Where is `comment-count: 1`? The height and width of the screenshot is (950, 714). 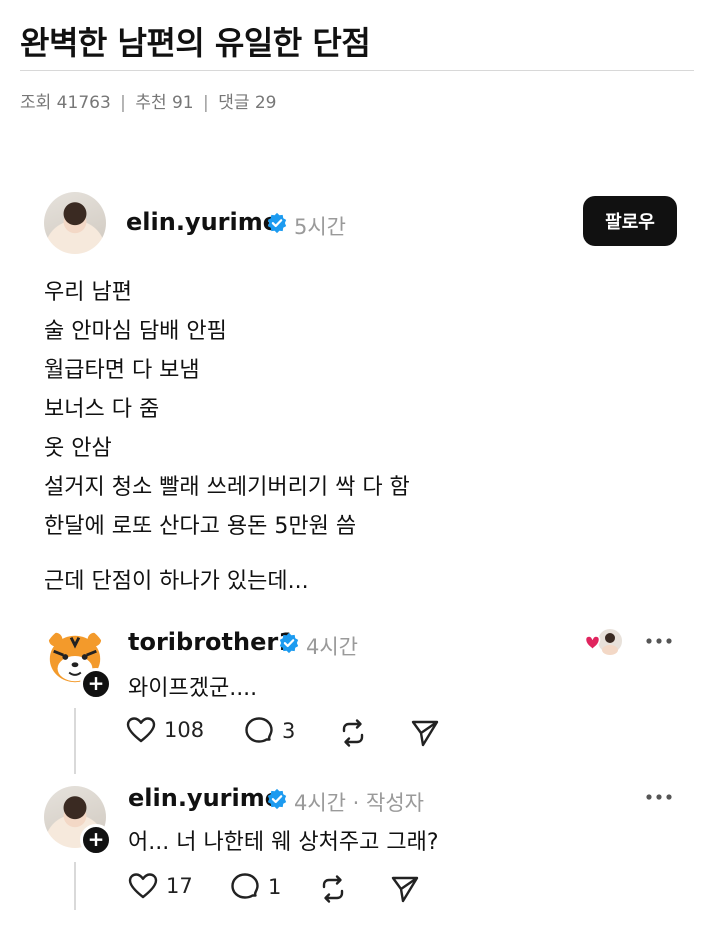 comment-count: 1 is located at coordinates (275, 887).